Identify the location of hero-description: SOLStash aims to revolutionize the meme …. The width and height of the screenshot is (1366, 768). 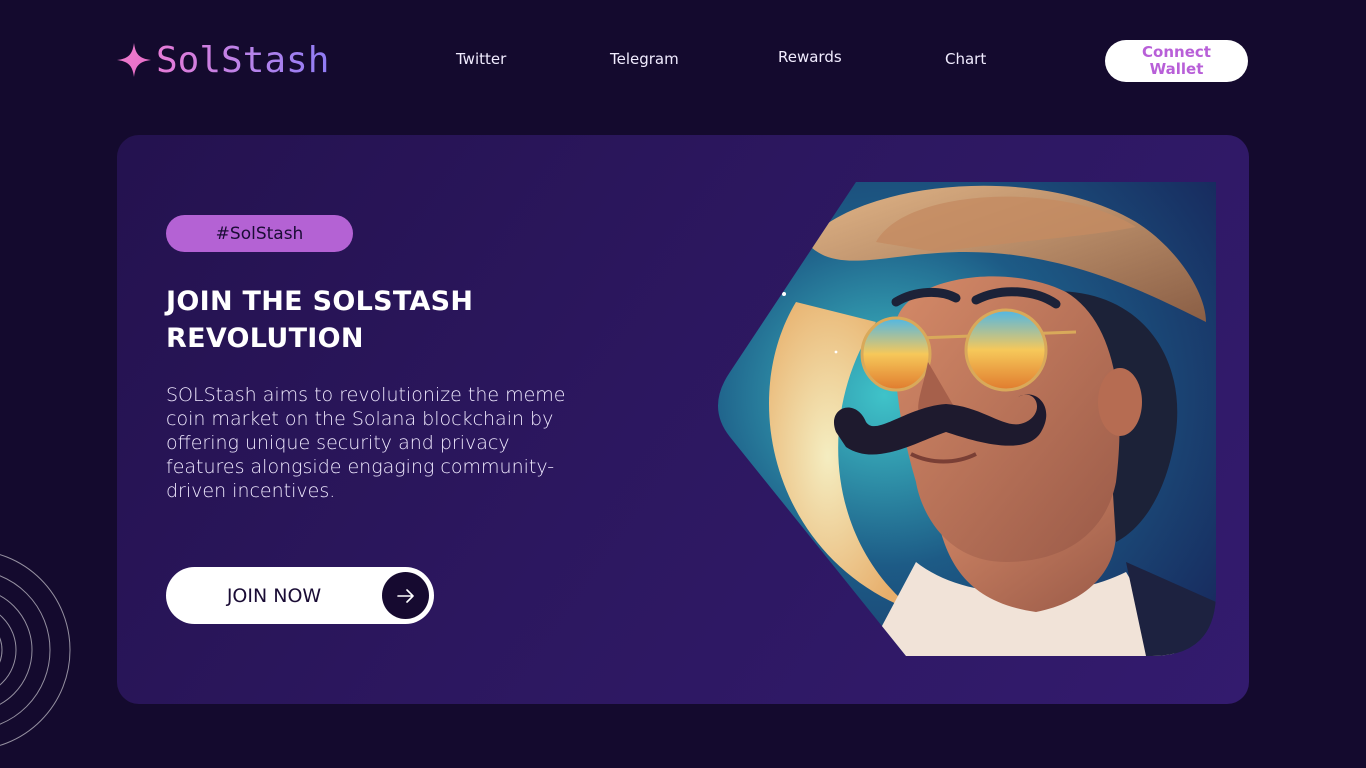
(366, 443).